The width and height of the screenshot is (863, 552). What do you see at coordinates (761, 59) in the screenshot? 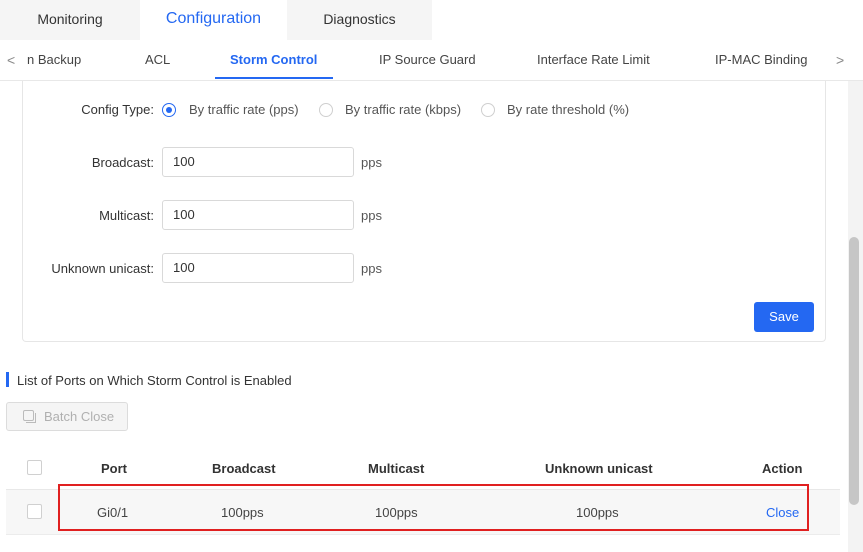
I see `sub-tab-ip-mac-binding: IP-MAC Binding` at bounding box center [761, 59].